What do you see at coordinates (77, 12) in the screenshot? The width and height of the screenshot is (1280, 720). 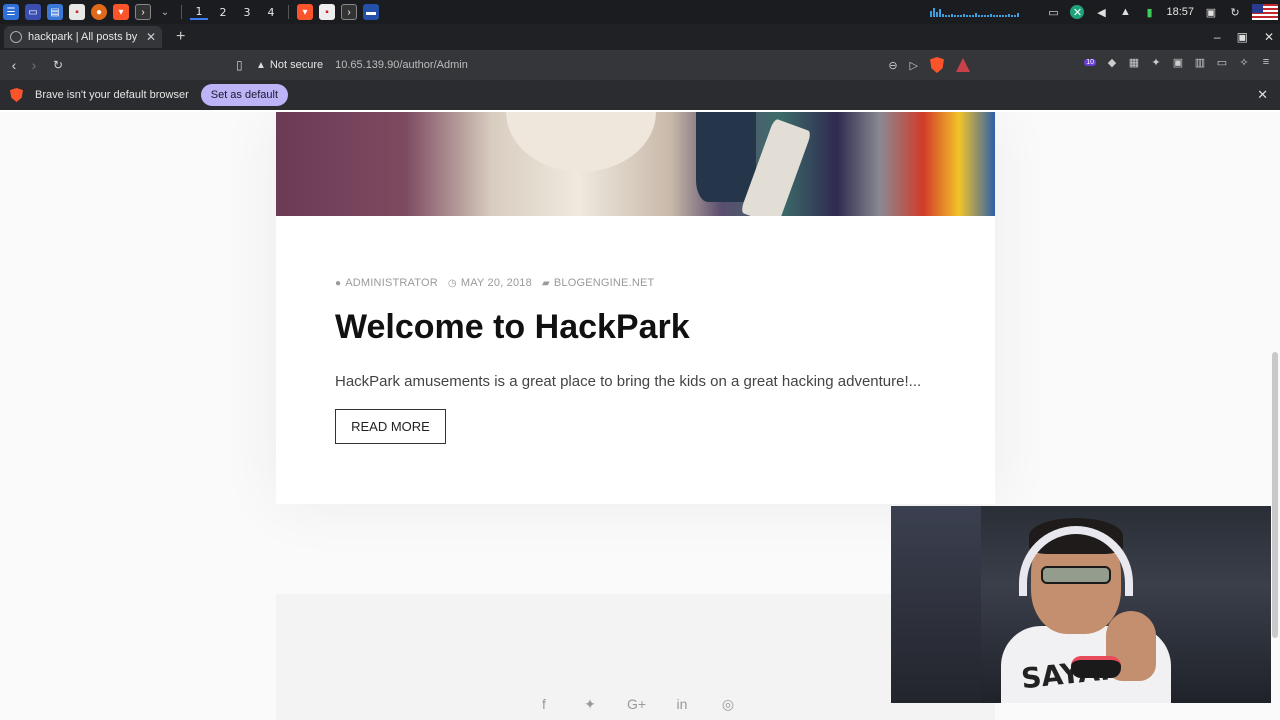 I see `document-icon: ▪` at bounding box center [77, 12].